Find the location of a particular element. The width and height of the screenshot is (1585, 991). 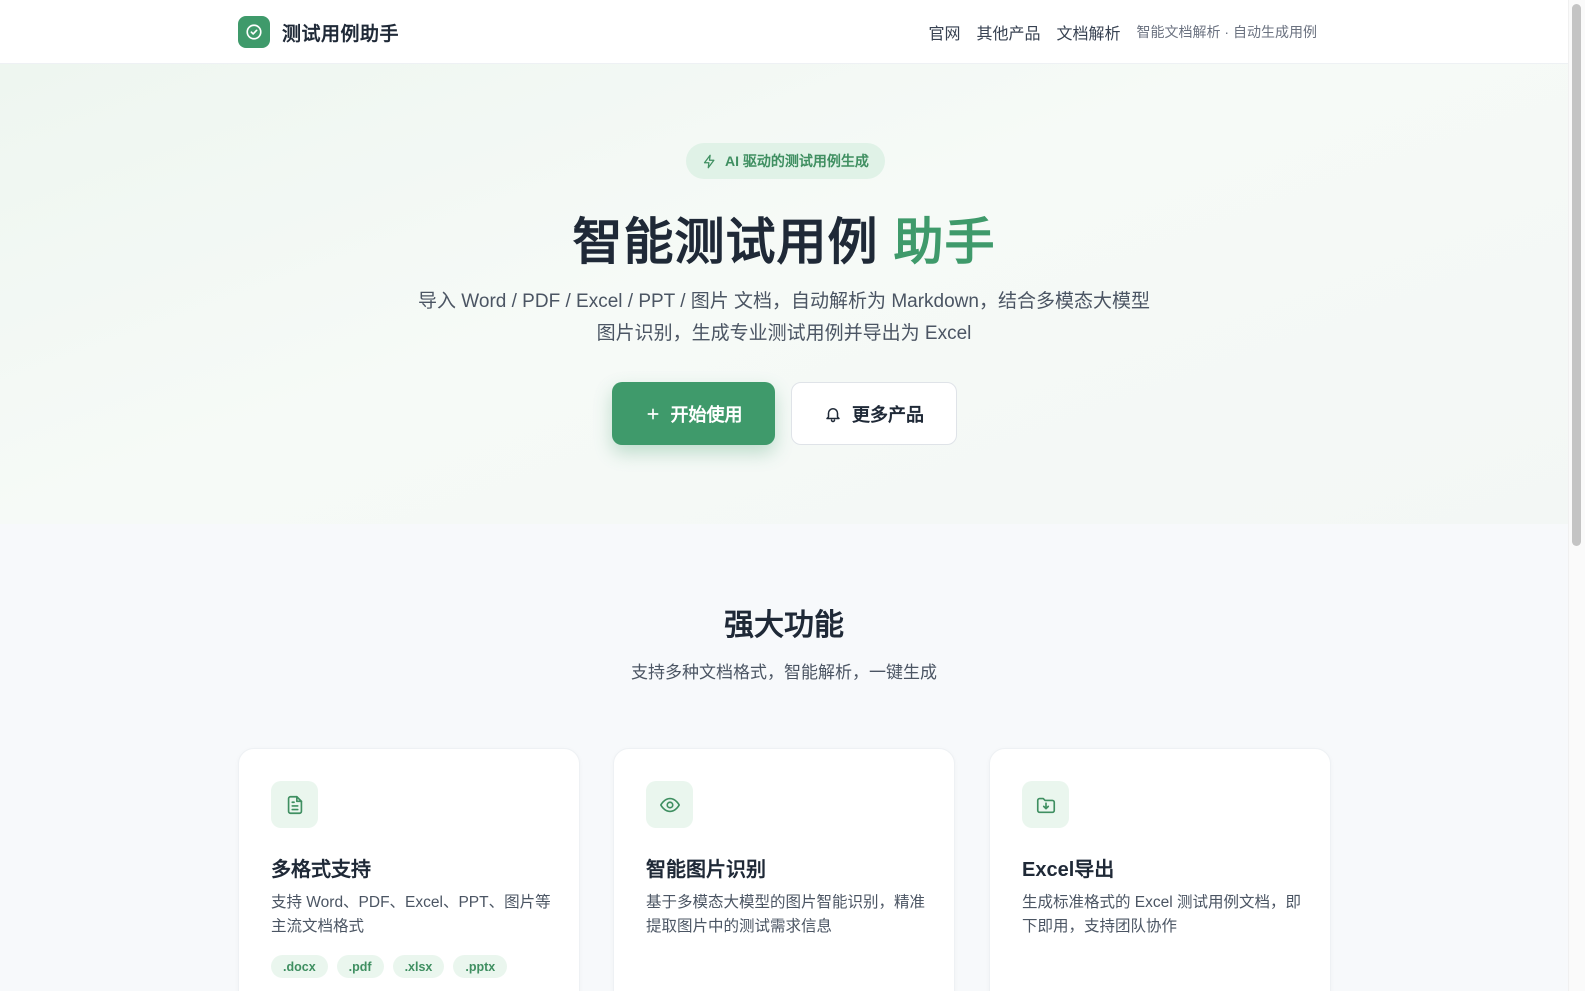

hero-title: 智能测试用例 助手 is located at coordinates (784, 238).